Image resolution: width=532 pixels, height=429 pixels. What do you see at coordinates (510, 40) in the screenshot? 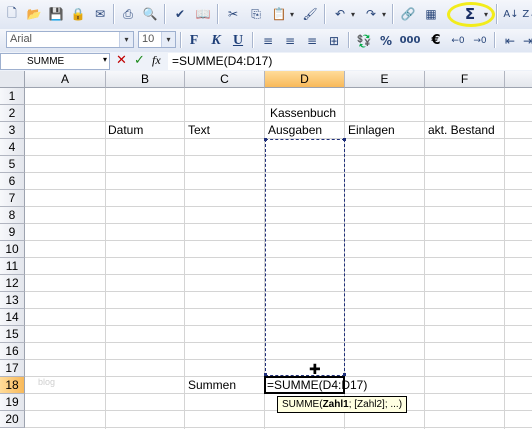
I see `decrease-indent-icon: ⇤` at bounding box center [510, 40].